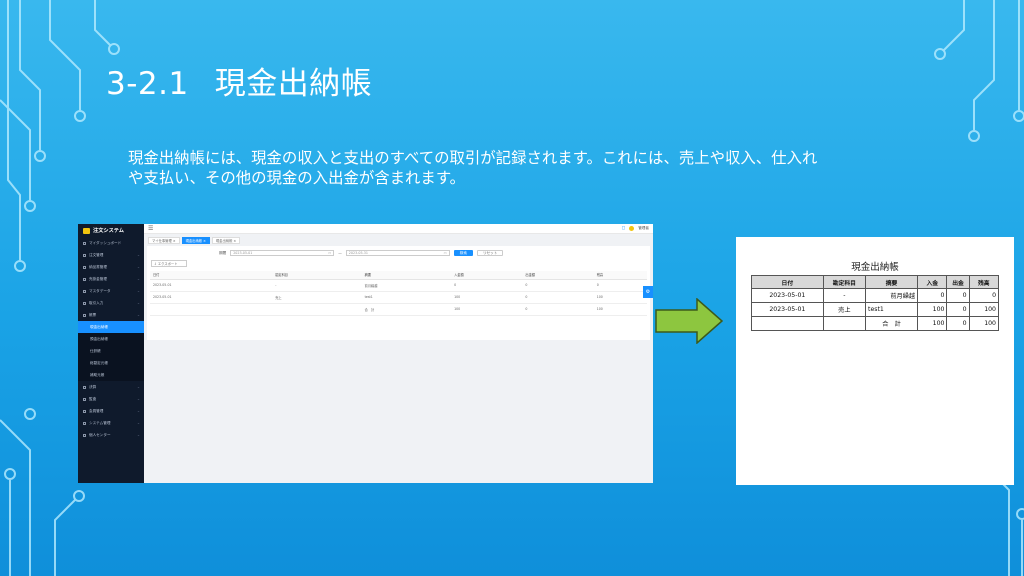 Image resolution: width=1024 pixels, height=576 pixels. Describe the element at coordinates (317, 297) in the screenshot. I see `table-cell: 売上` at that location.